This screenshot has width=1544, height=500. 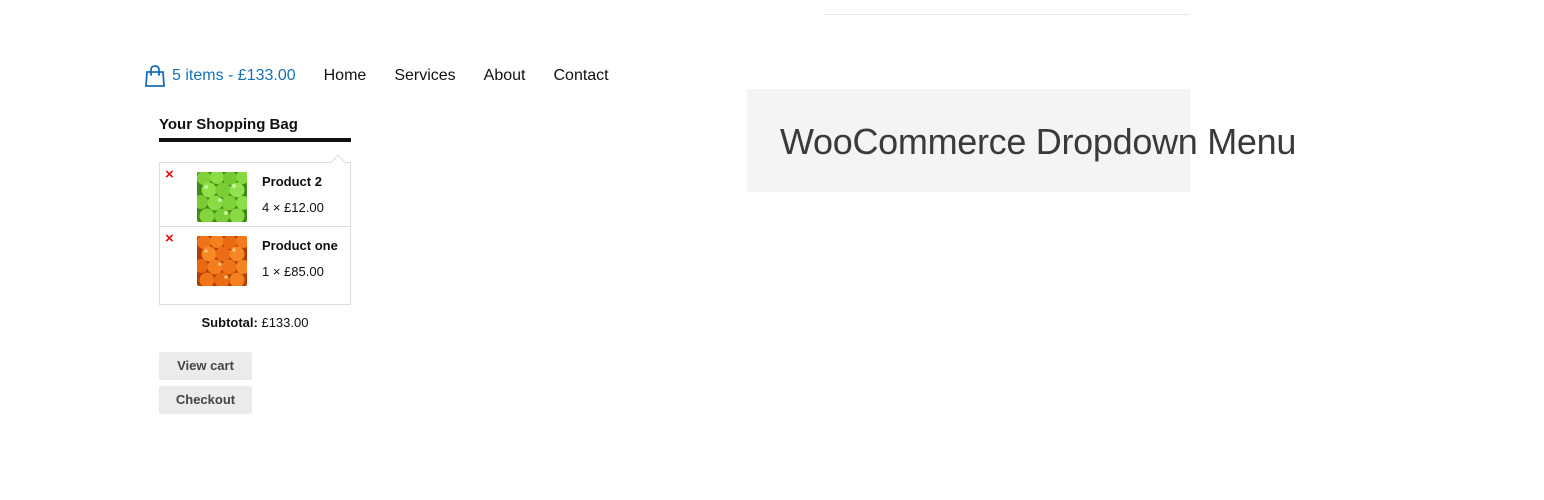 I want to click on nav-item-contact: Contact, so click(x=580, y=76).